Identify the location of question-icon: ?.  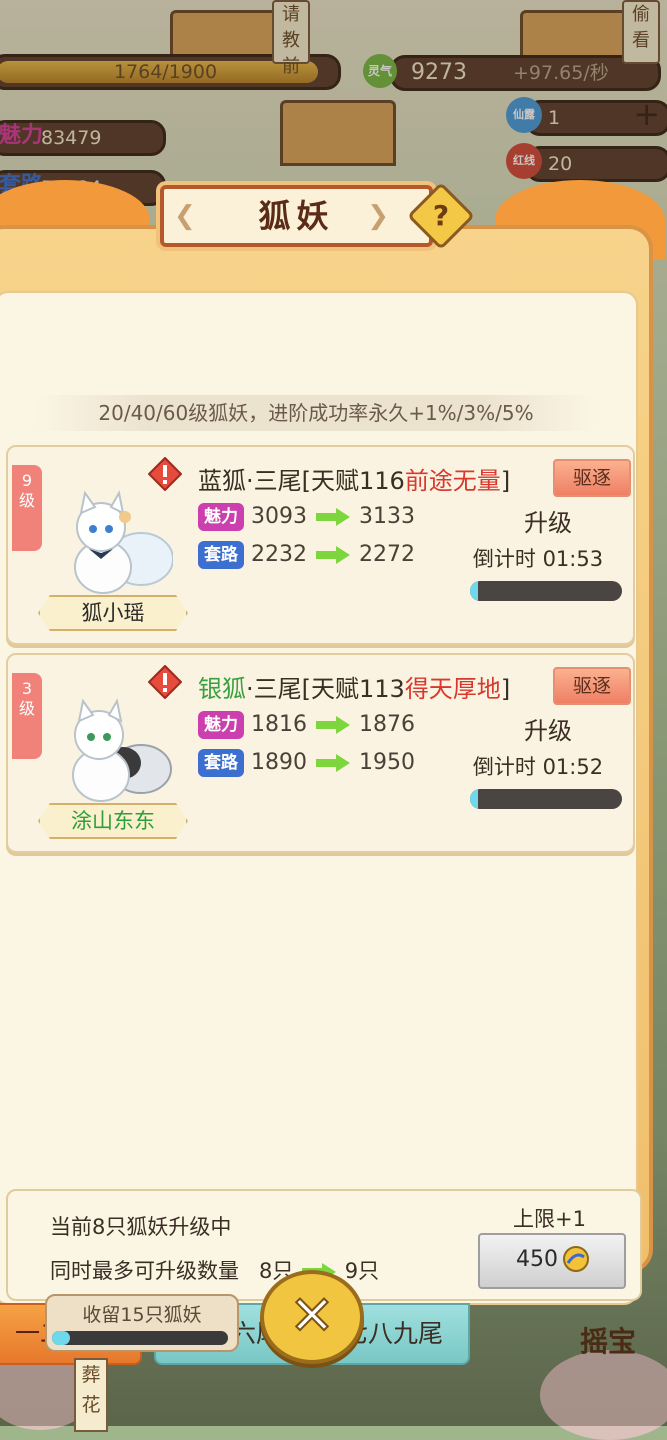
(441, 215).